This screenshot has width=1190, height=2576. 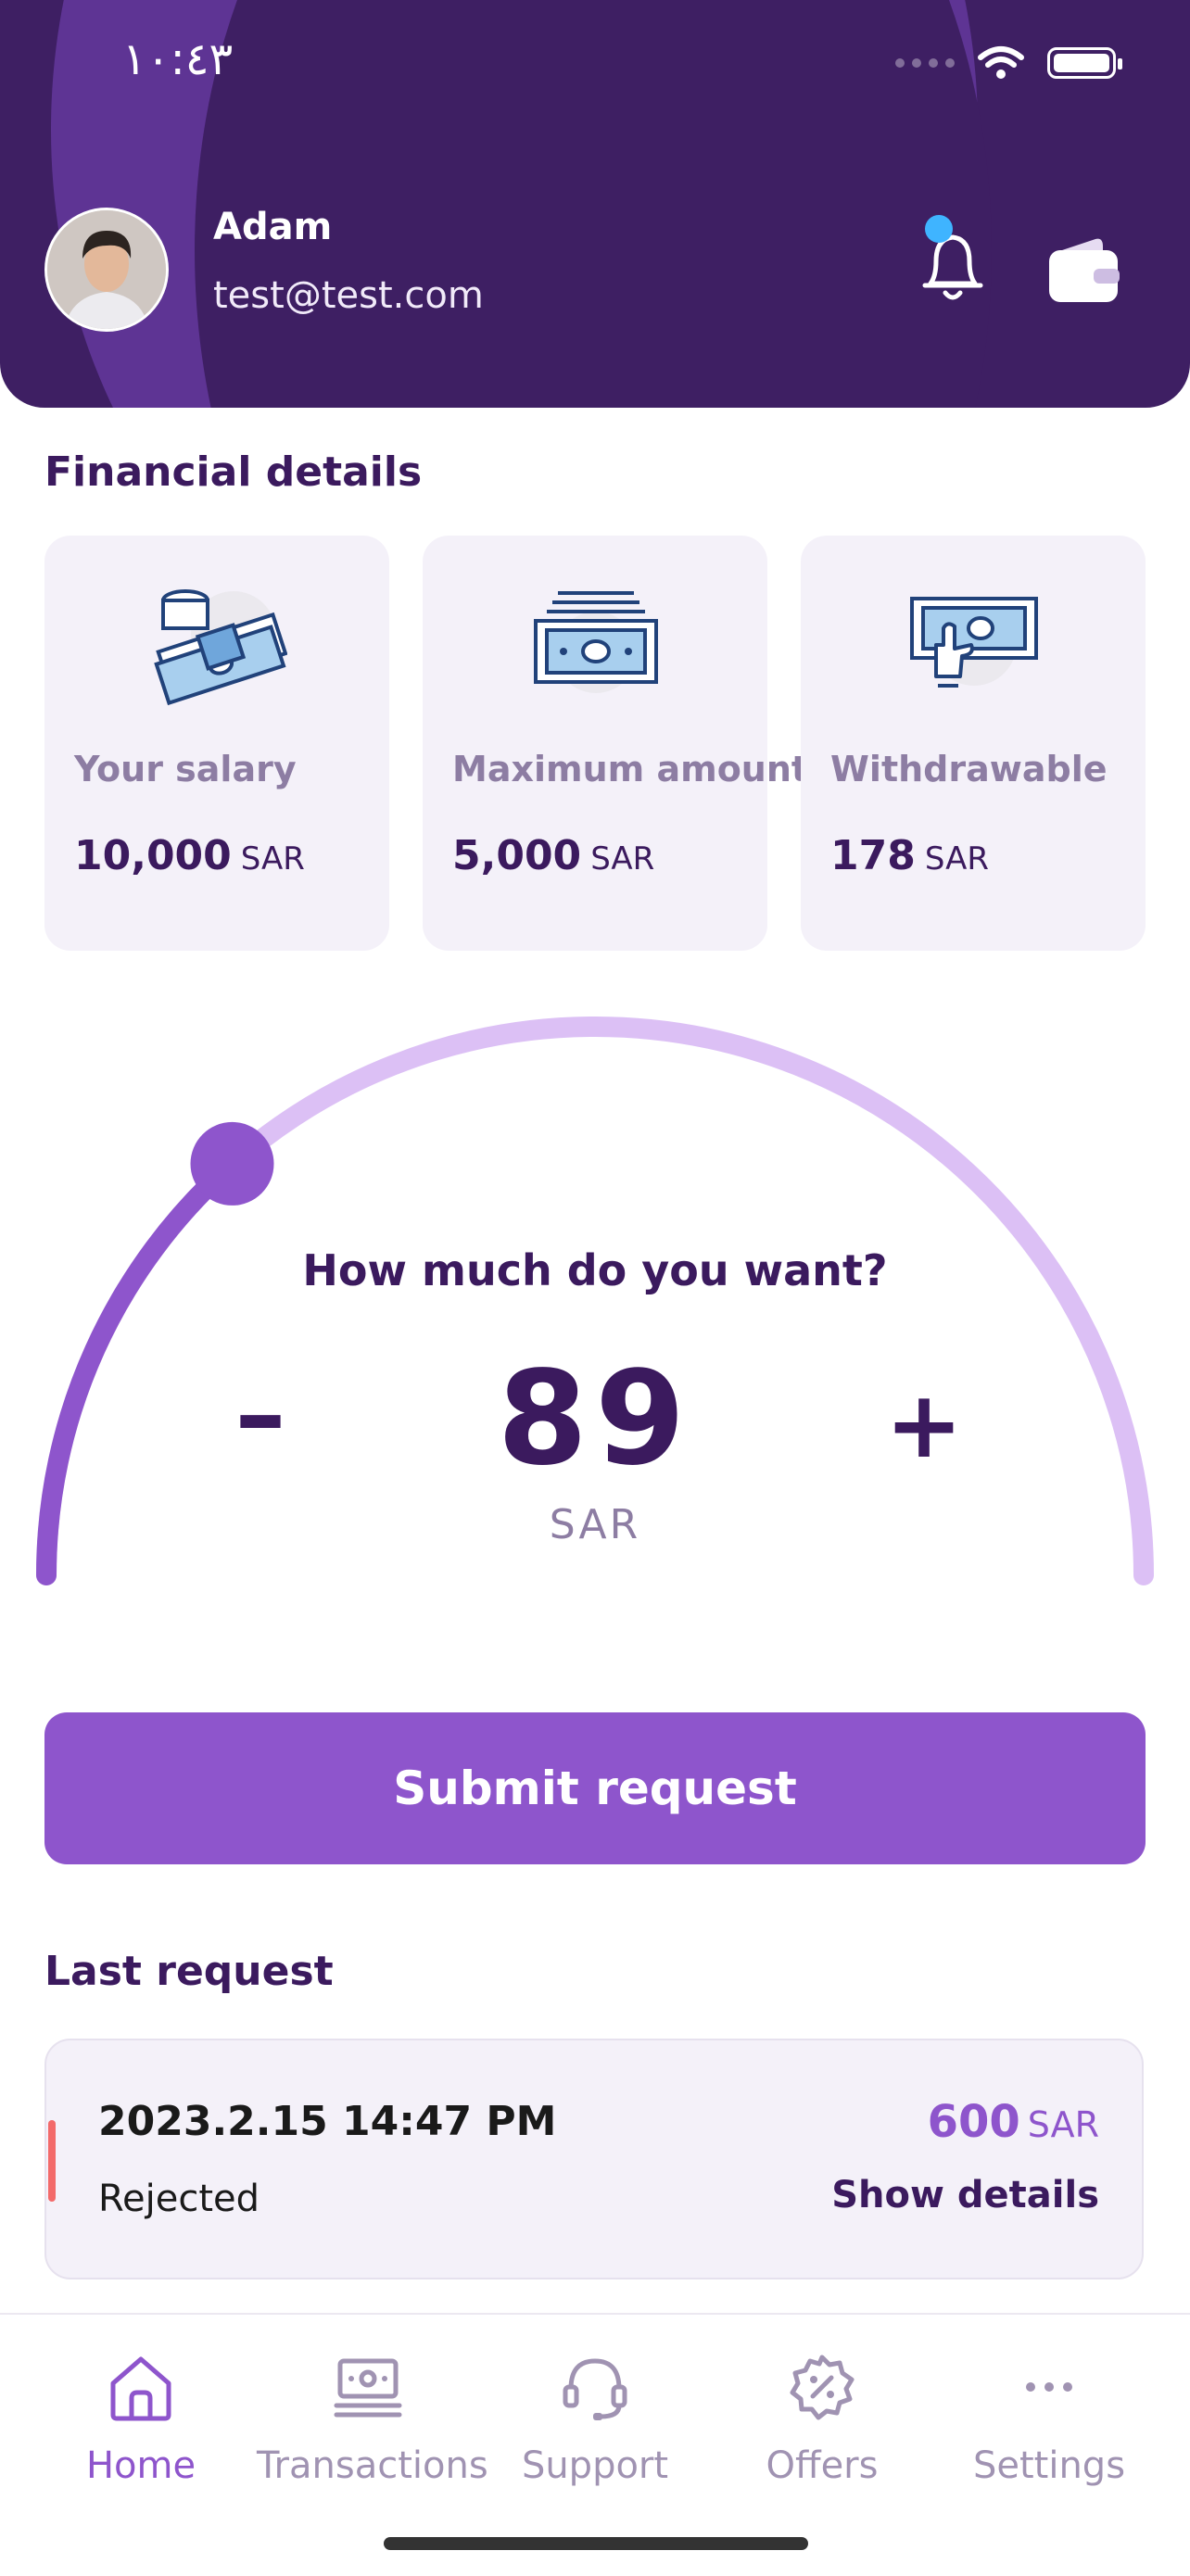 What do you see at coordinates (232, 1163) in the screenshot?
I see `slider-handle` at bounding box center [232, 1163].